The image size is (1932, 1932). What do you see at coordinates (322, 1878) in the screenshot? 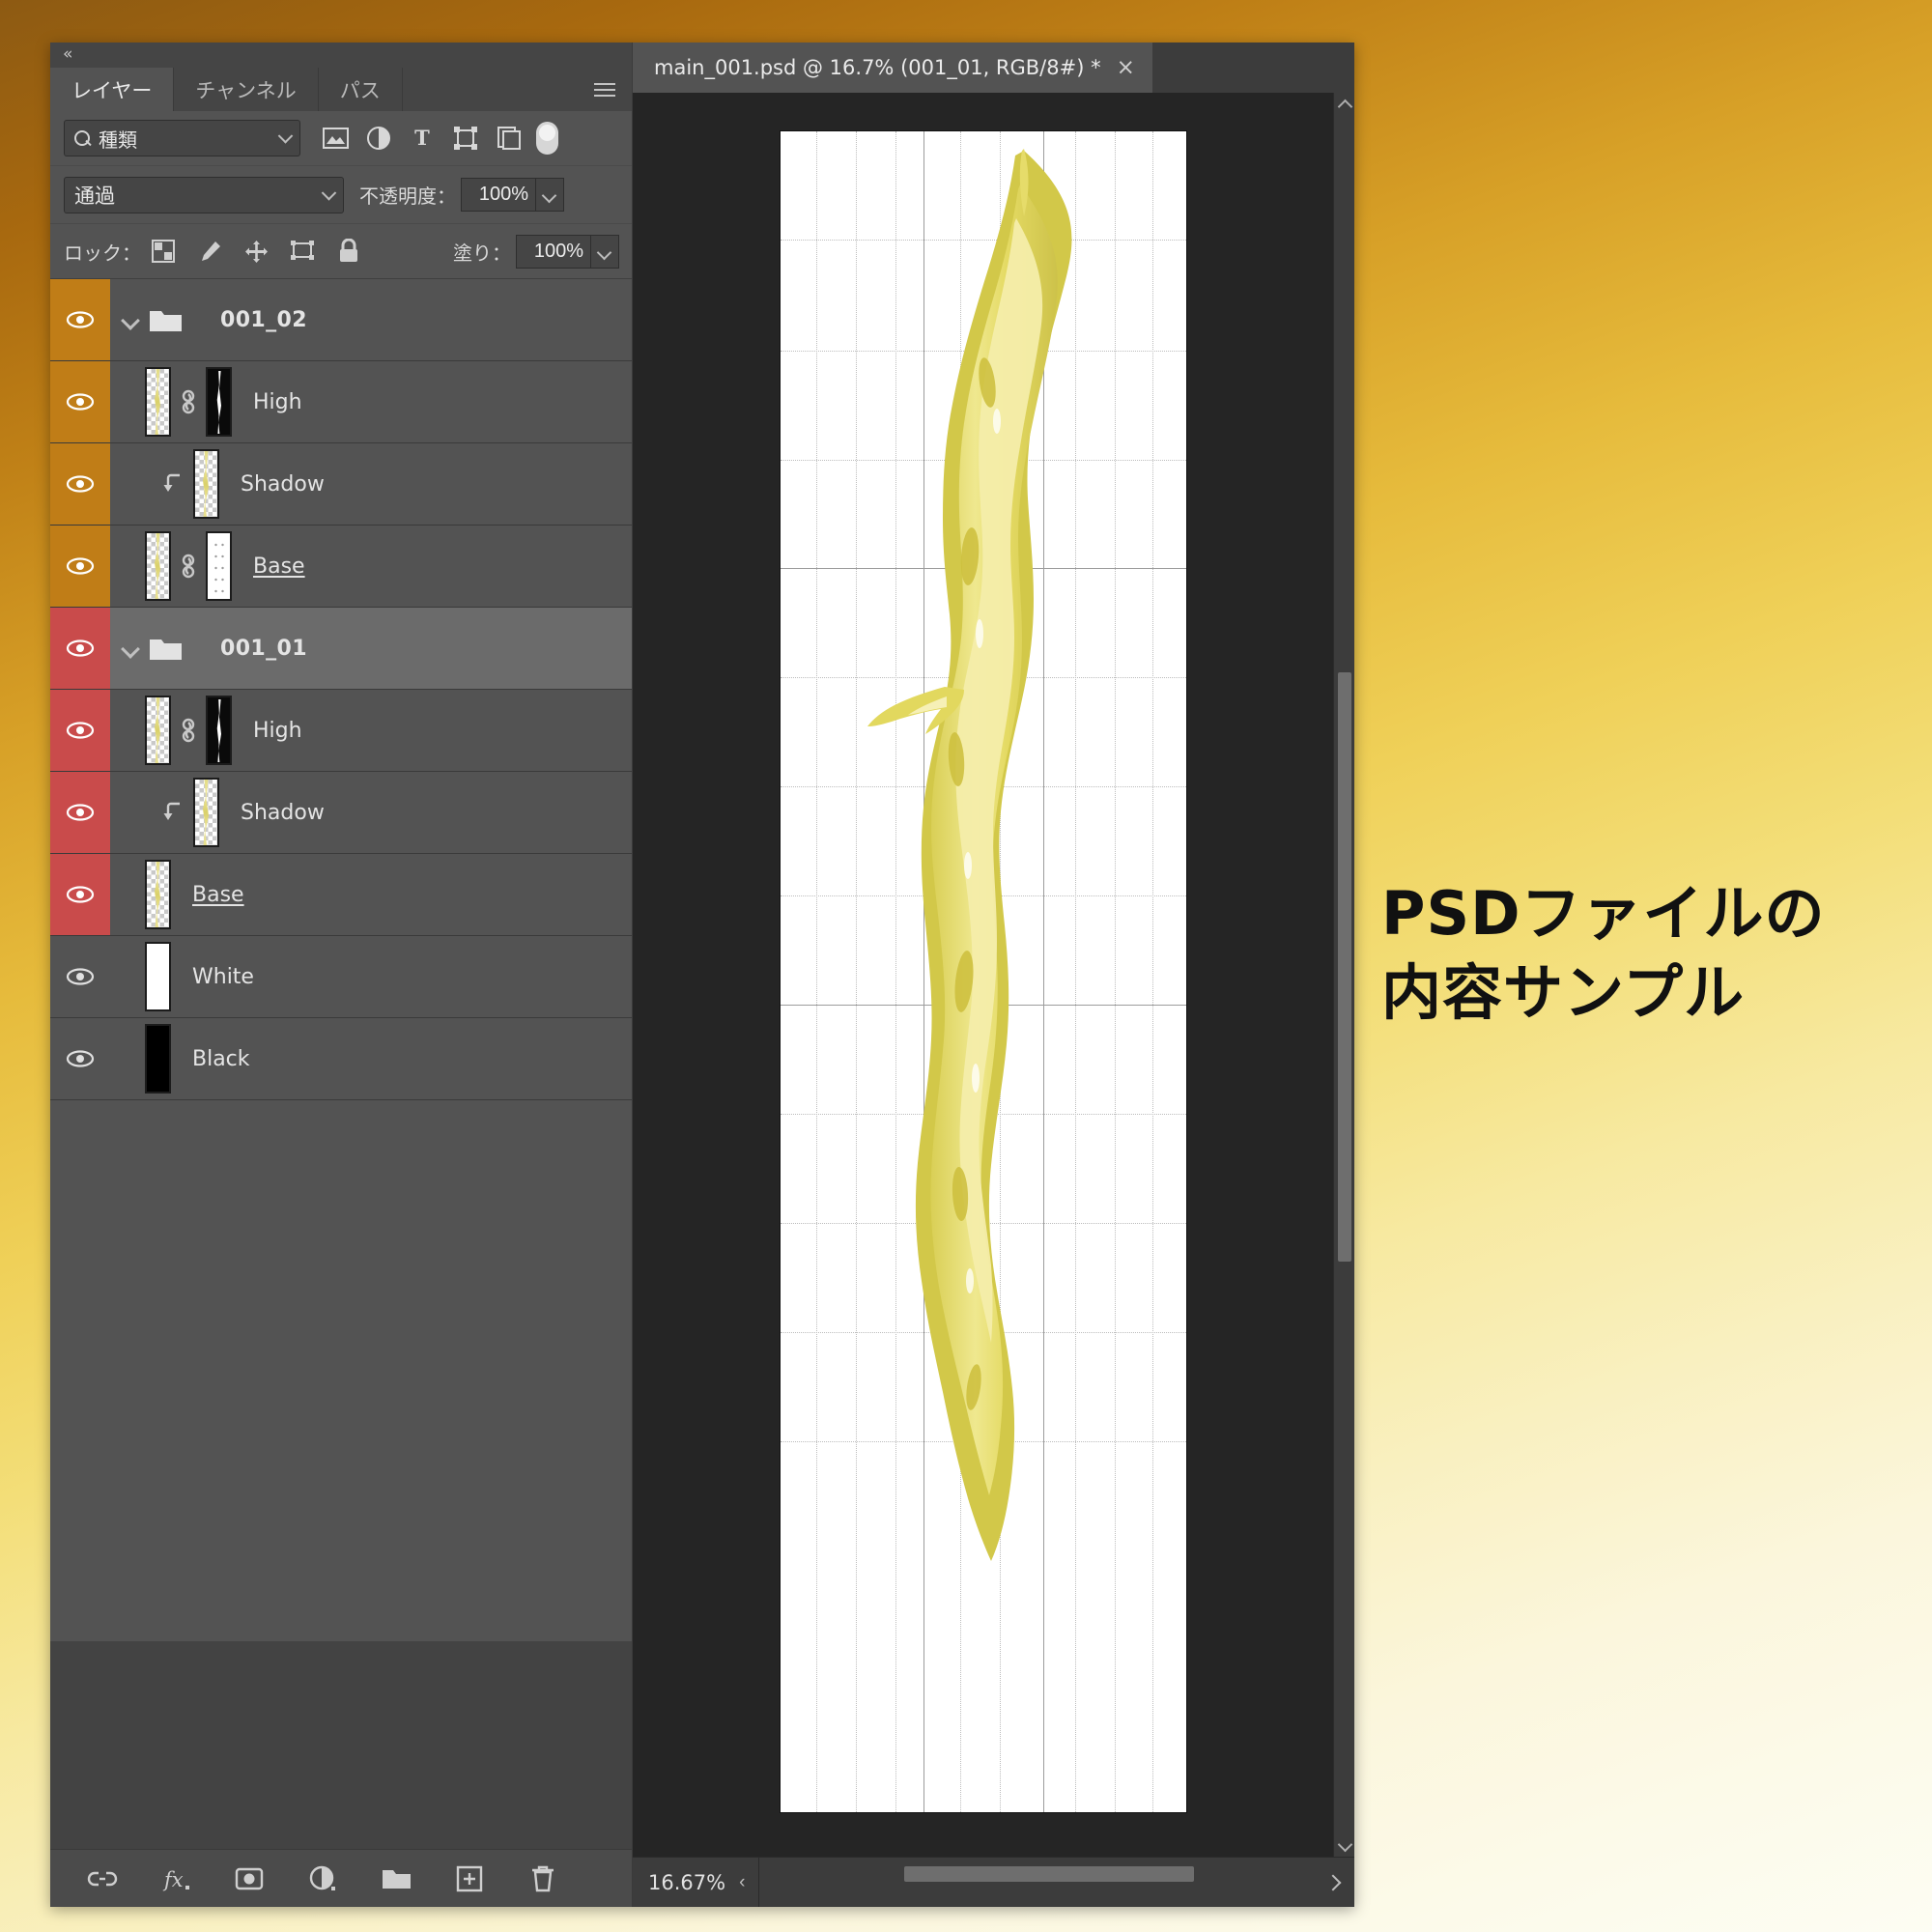
I see `new-adjustment-layer-icon` at bounding box center [322, 1878].